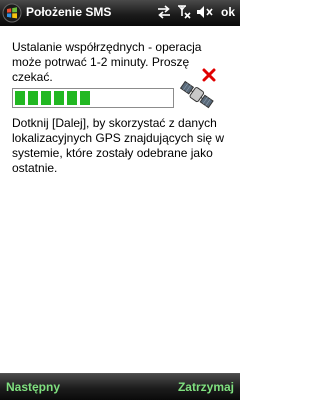  I want to click on stop-softkey: Zatrzymaj, so click(206, 387).